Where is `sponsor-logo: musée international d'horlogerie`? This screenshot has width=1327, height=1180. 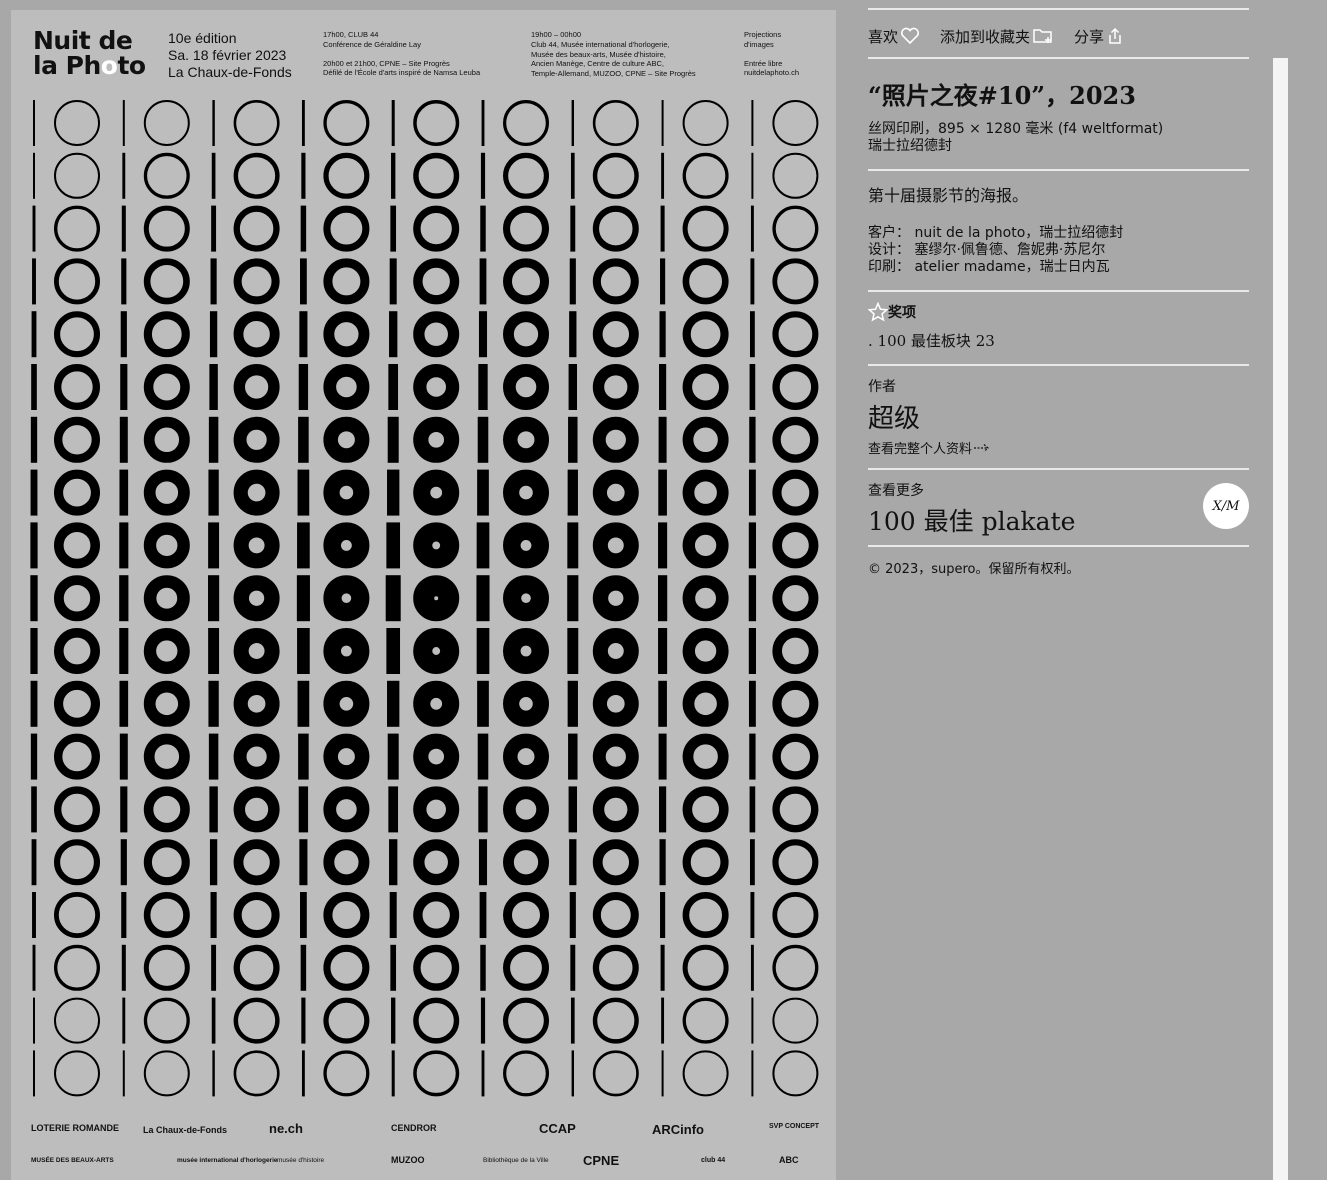 sponsor-logo: musée international d'horlogerie is located at coordinates (227, 1160).